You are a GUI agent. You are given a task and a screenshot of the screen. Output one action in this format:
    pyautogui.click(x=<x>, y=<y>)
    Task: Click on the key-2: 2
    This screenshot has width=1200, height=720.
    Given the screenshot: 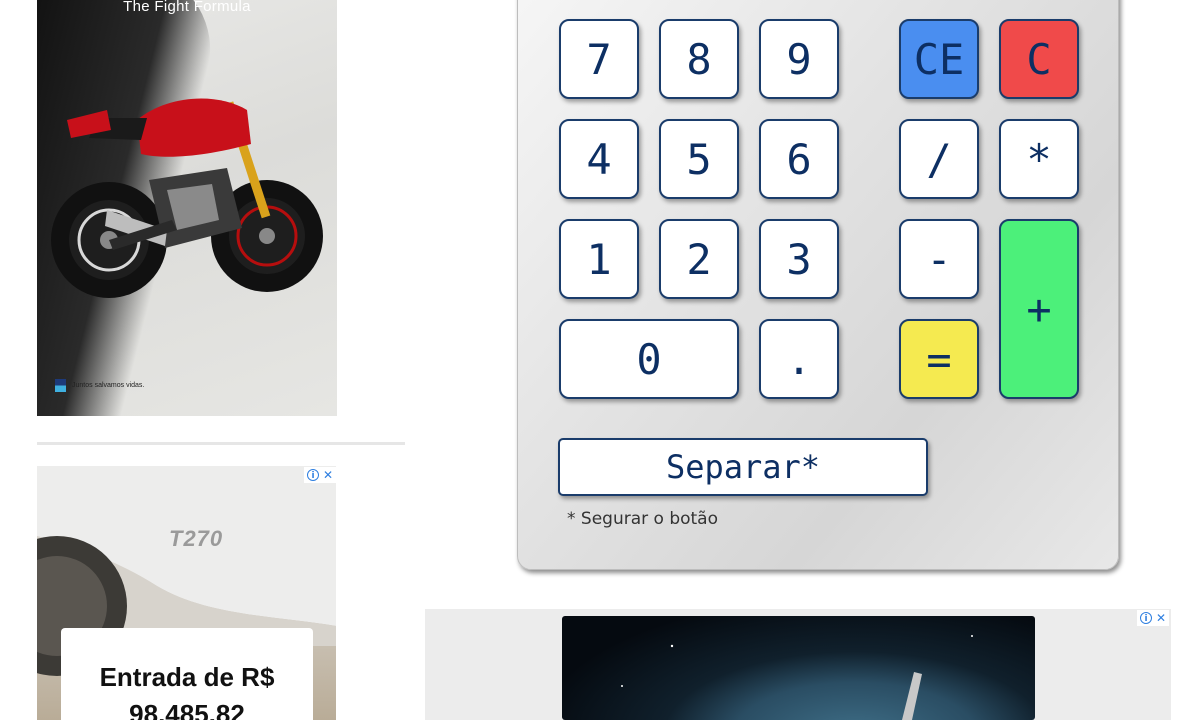 What is the action you would take?
    pyautogui.click(x=699, y=259)
    